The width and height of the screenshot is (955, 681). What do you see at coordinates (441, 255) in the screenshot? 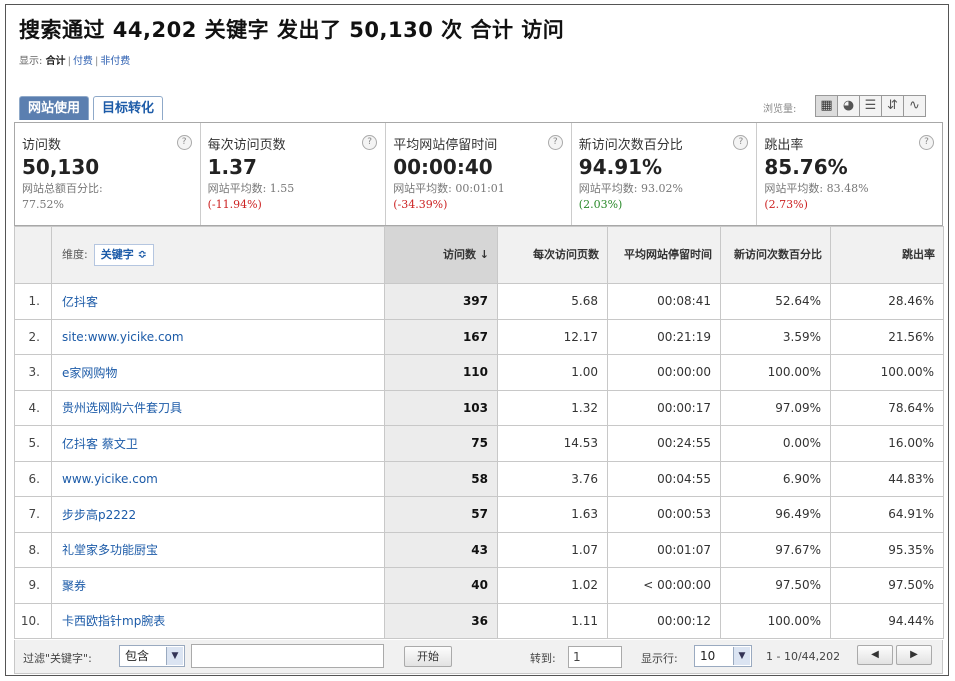
I see `column-header-visits: 访问数 ↓` at bounding box center [441, 255].